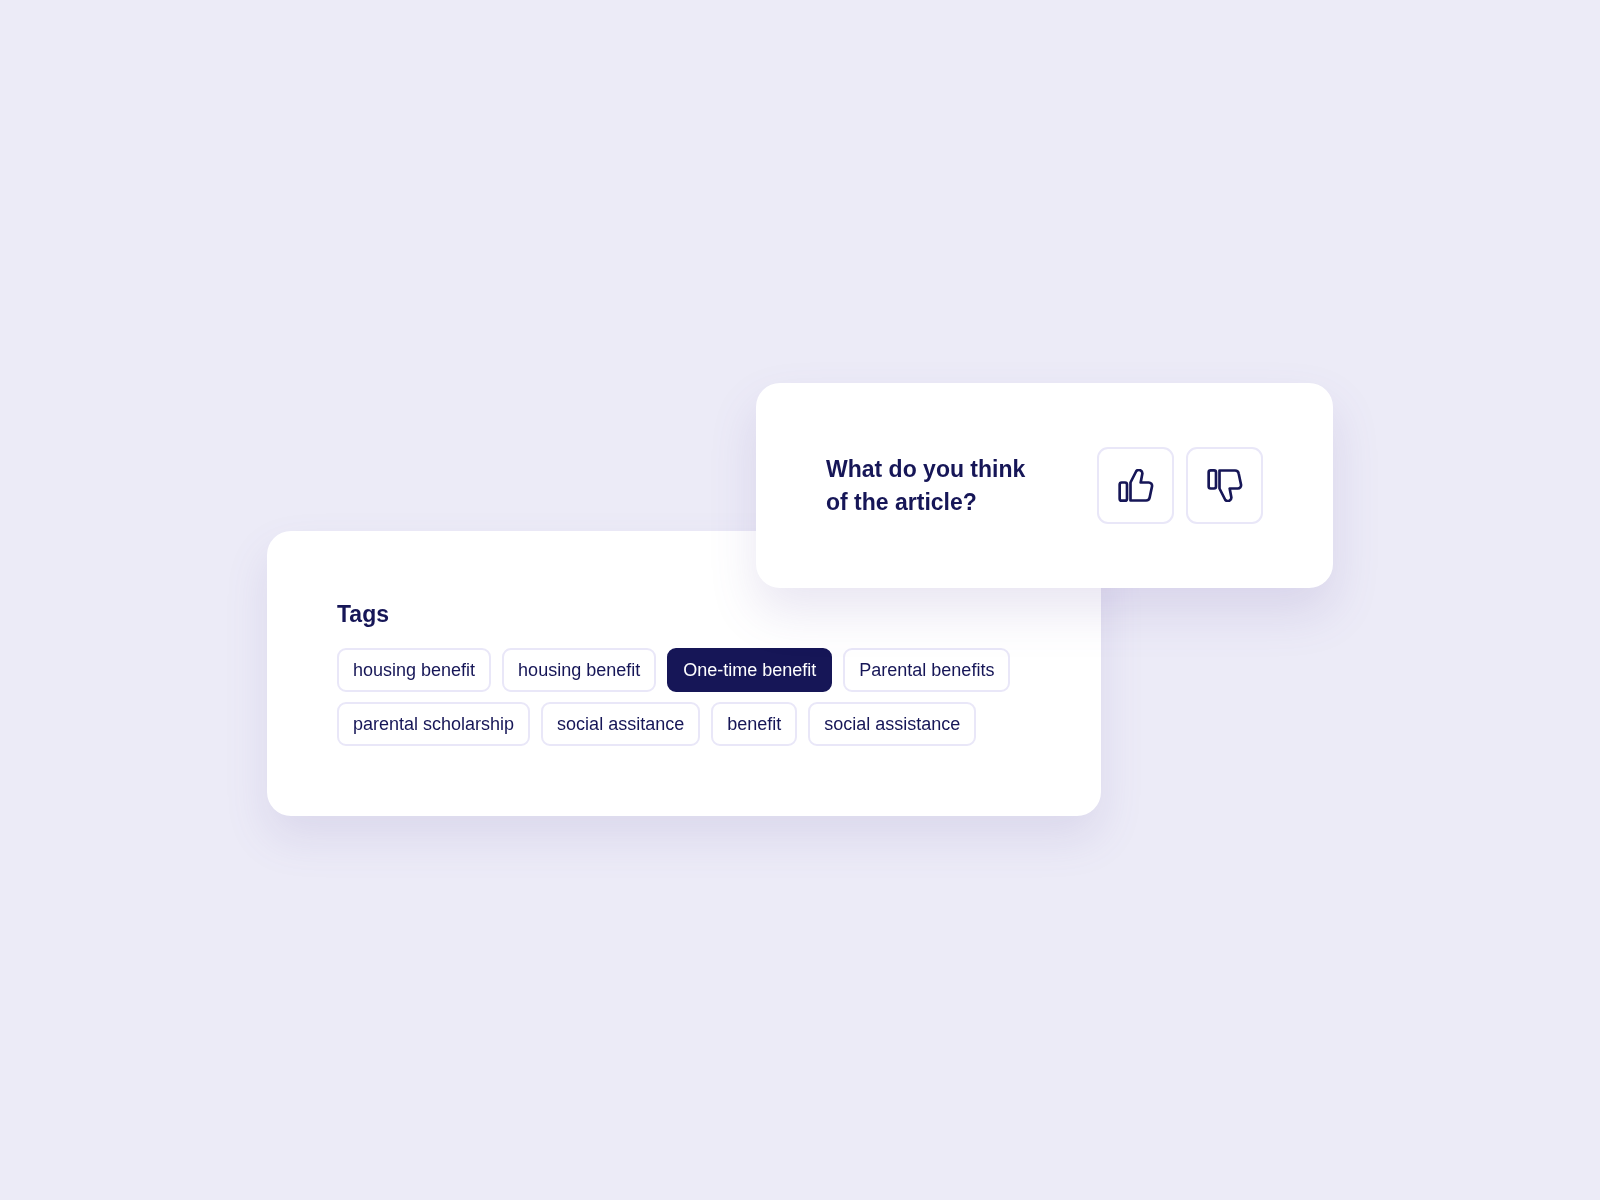 This screenshot has height=1200, width=1600. What do you see at coordinates (754, 724) in the screenshot?
I see `tag-chip: benefit` at bounding box center [754, 724].